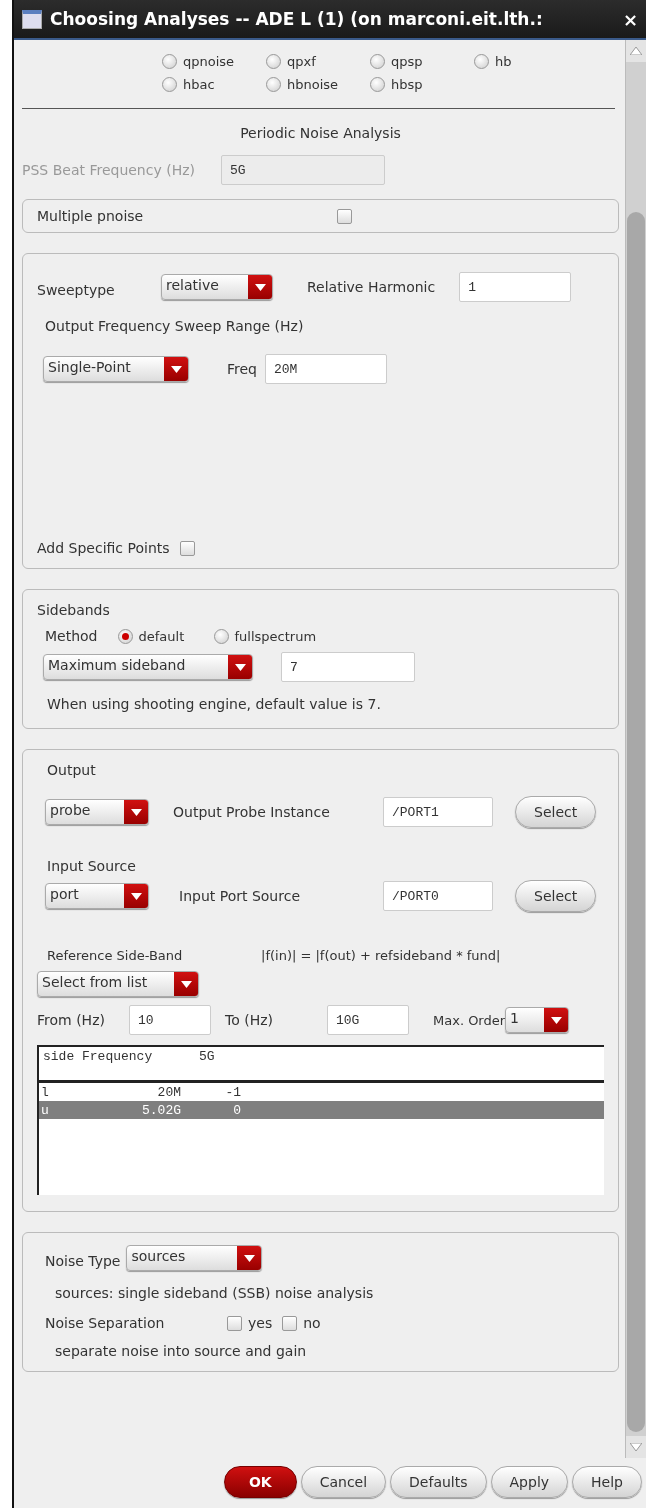 The image size is (646, 1508). Describe the element at coordinates (636, 51) in the screenshot. I see `scroll-up-icon` at that location.